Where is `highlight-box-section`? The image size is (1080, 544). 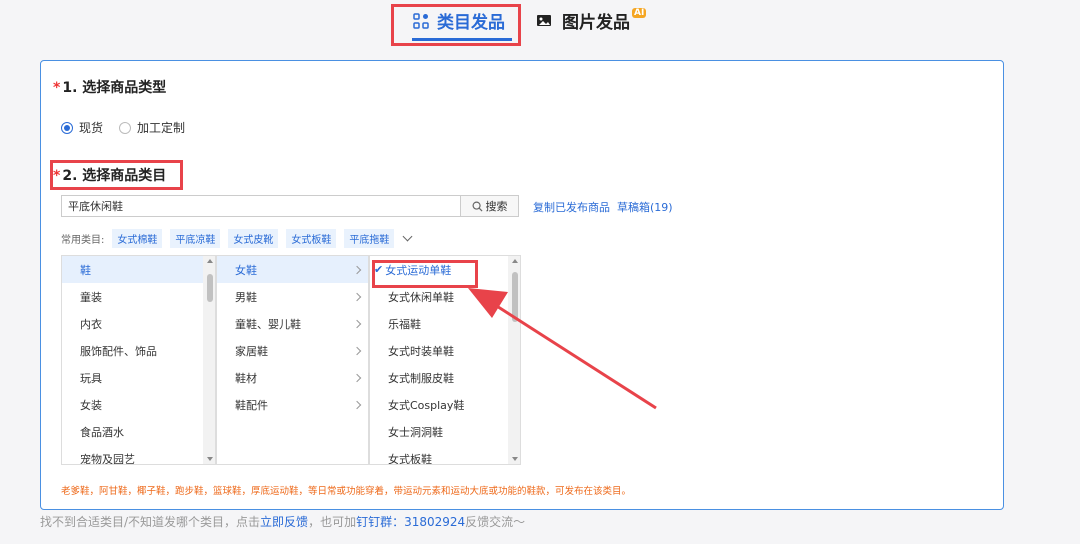
highlight-box-section is located at coordinates (116, 175).